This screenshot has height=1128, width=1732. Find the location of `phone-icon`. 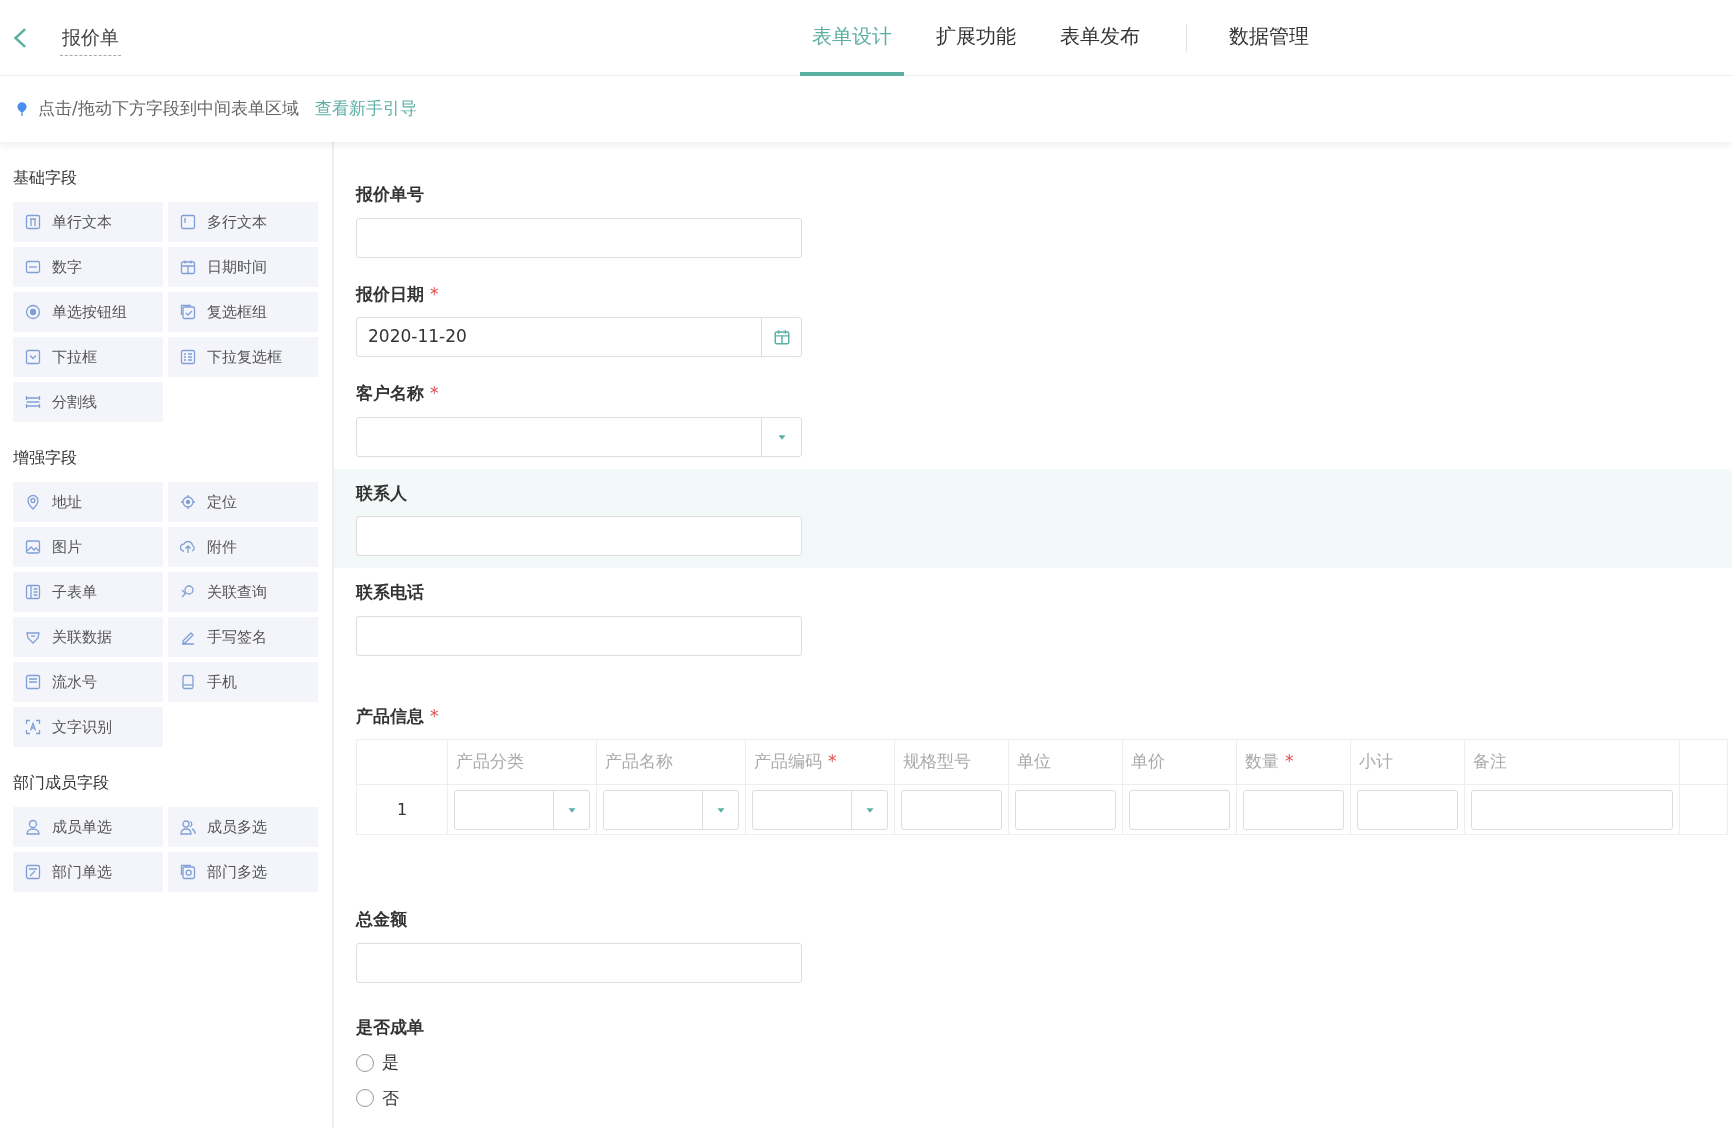

phone-icon is located at coordinates (188, 682).